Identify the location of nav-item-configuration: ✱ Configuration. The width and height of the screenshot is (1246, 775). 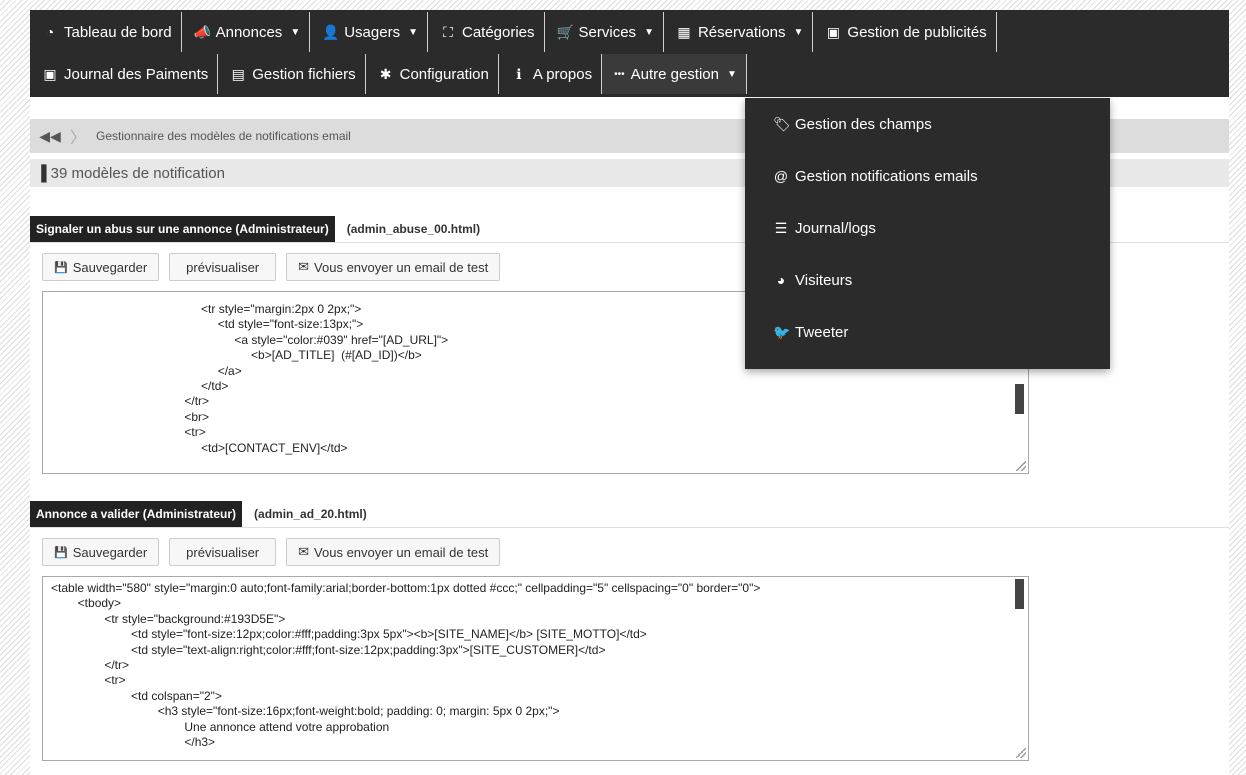
(432, 74).